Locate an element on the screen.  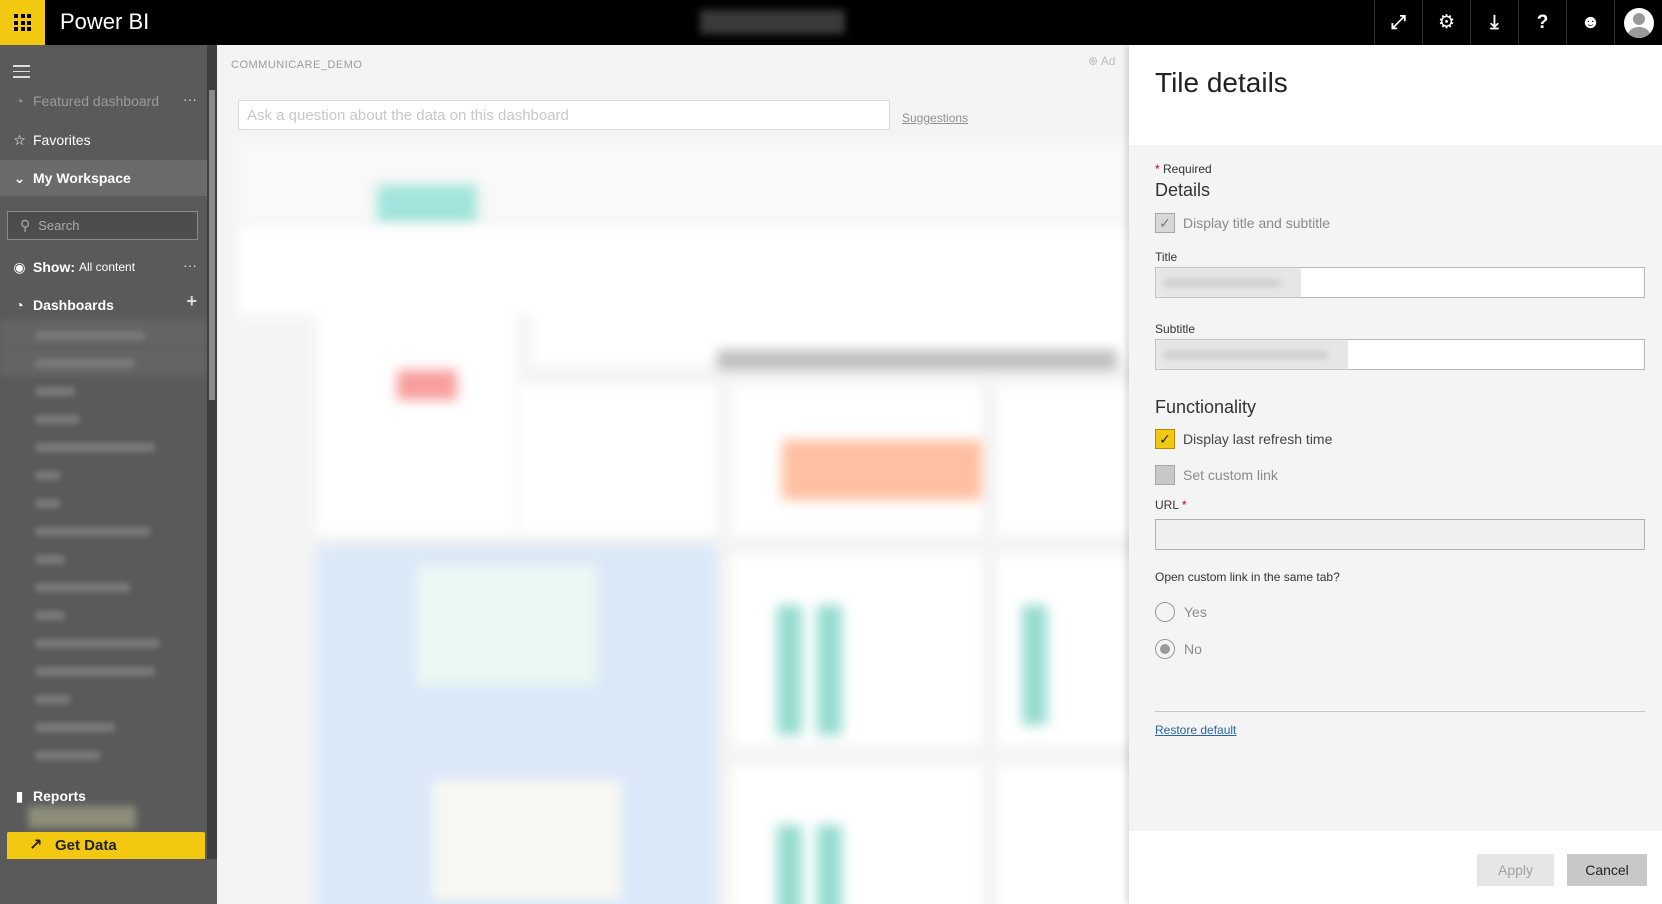
display-title-subtitle-label: Display title and subtitle is located at coordinates (1257, 223).